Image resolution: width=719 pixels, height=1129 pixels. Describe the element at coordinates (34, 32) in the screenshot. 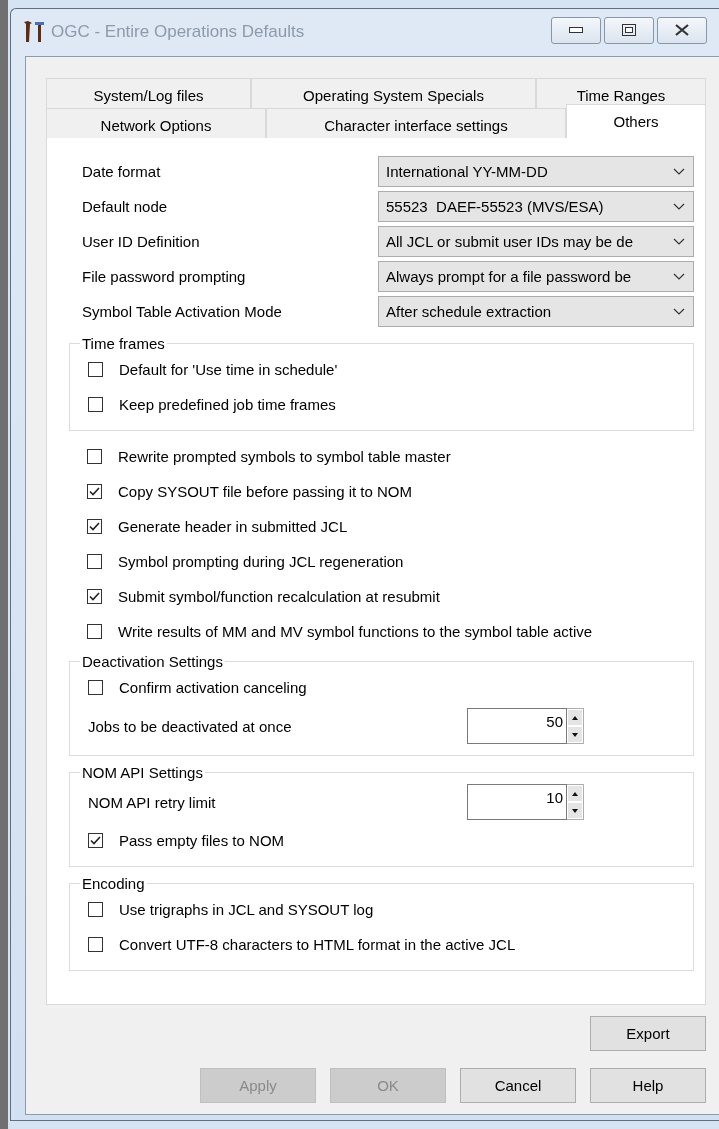

I see `tools-icon` at that location.